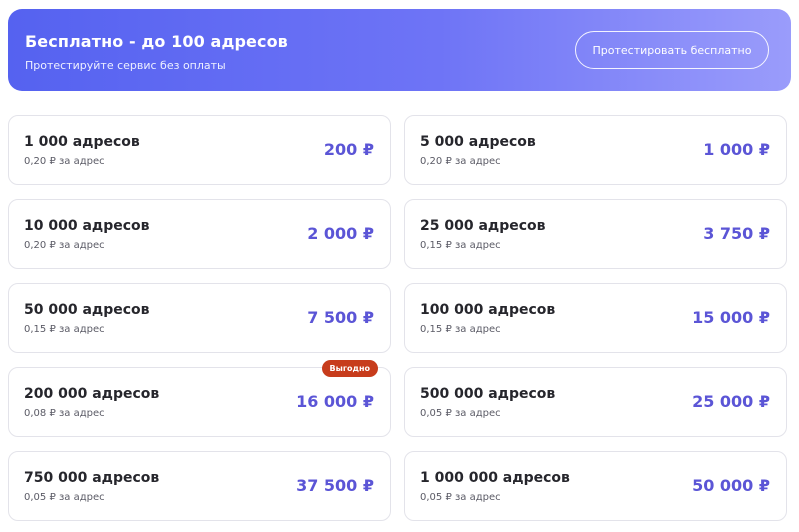  Describe the element at coordinates (478, 142) in the screenshot. I see `plan-amount: 5 000 адресов` at that location.